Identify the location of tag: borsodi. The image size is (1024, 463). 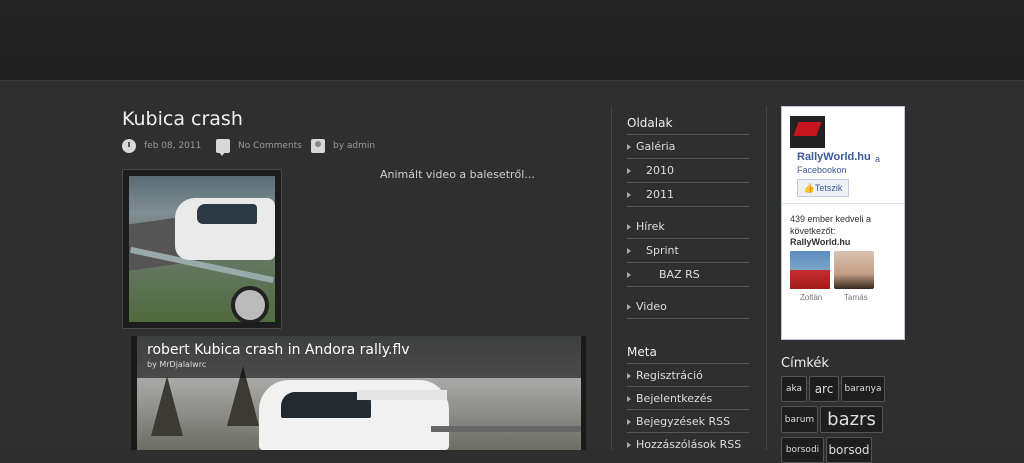
(802, 450).